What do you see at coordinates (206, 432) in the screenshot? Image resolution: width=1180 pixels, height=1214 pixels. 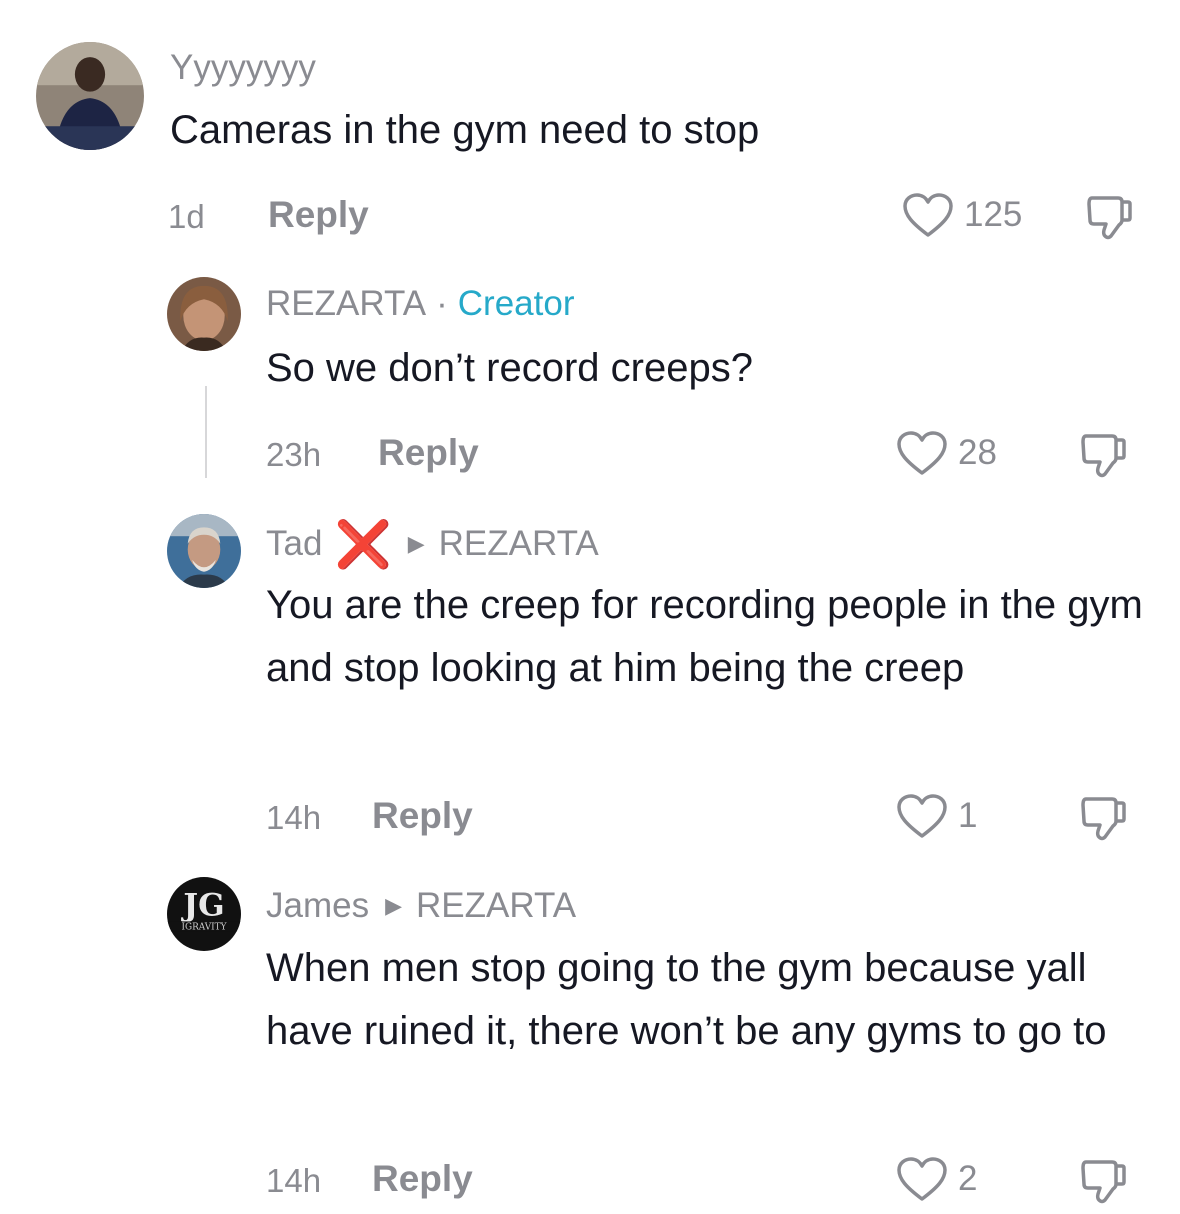 I see `thread-line` at bounding box center [206, 432].